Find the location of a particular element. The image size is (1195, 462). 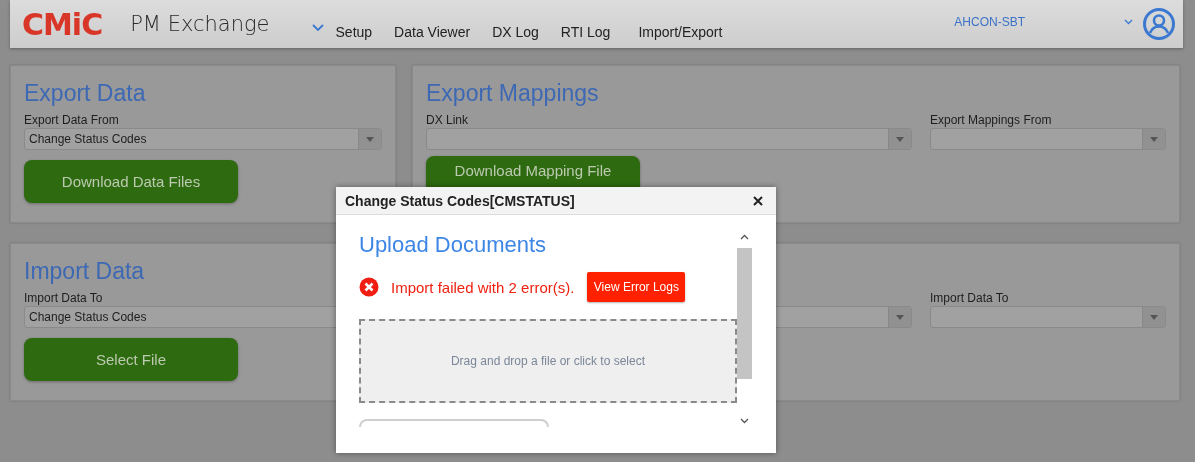

panel-title: Import Data is located at coordinates (85, 271).